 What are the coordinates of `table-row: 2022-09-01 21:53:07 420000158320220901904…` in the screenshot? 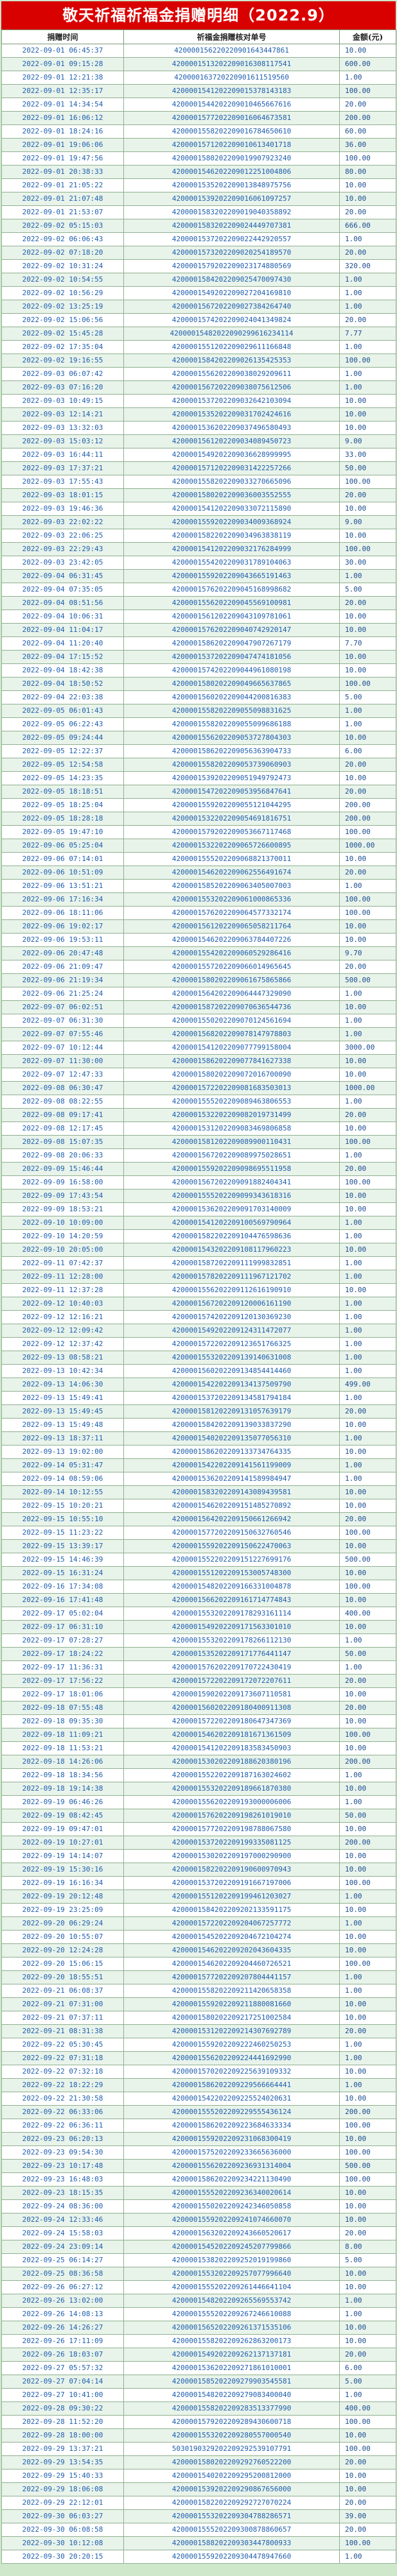 It's located at (198, 212).